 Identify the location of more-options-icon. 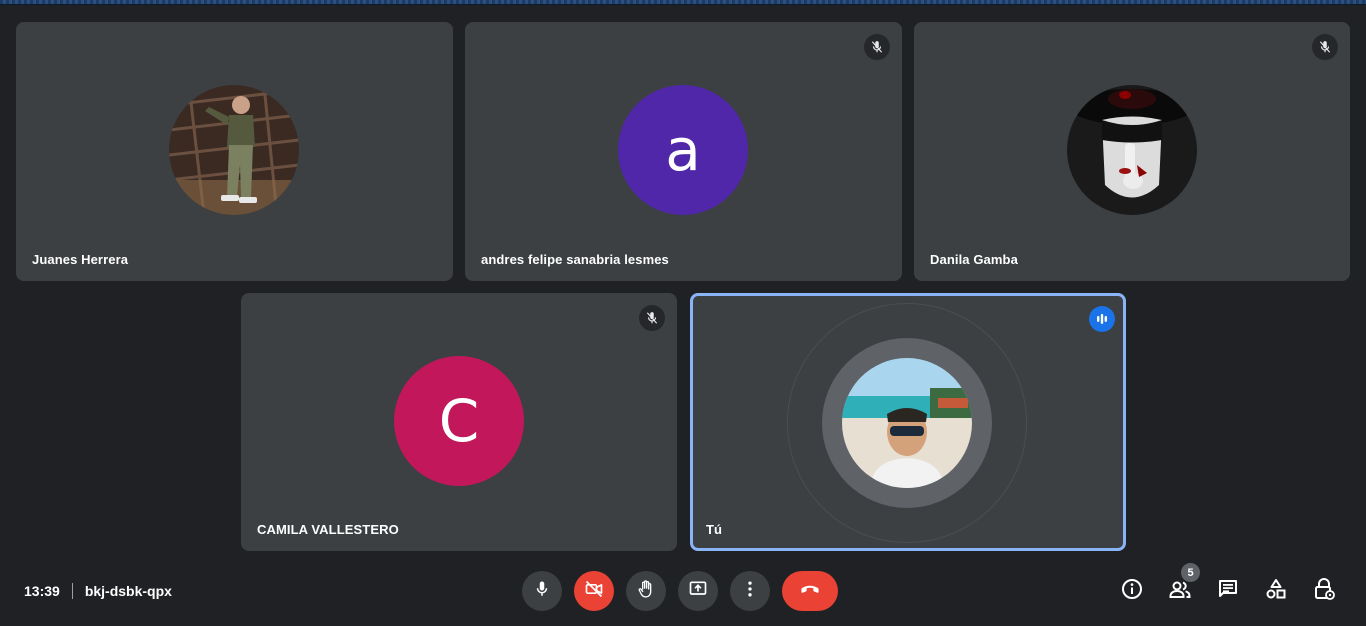
(750, 591).